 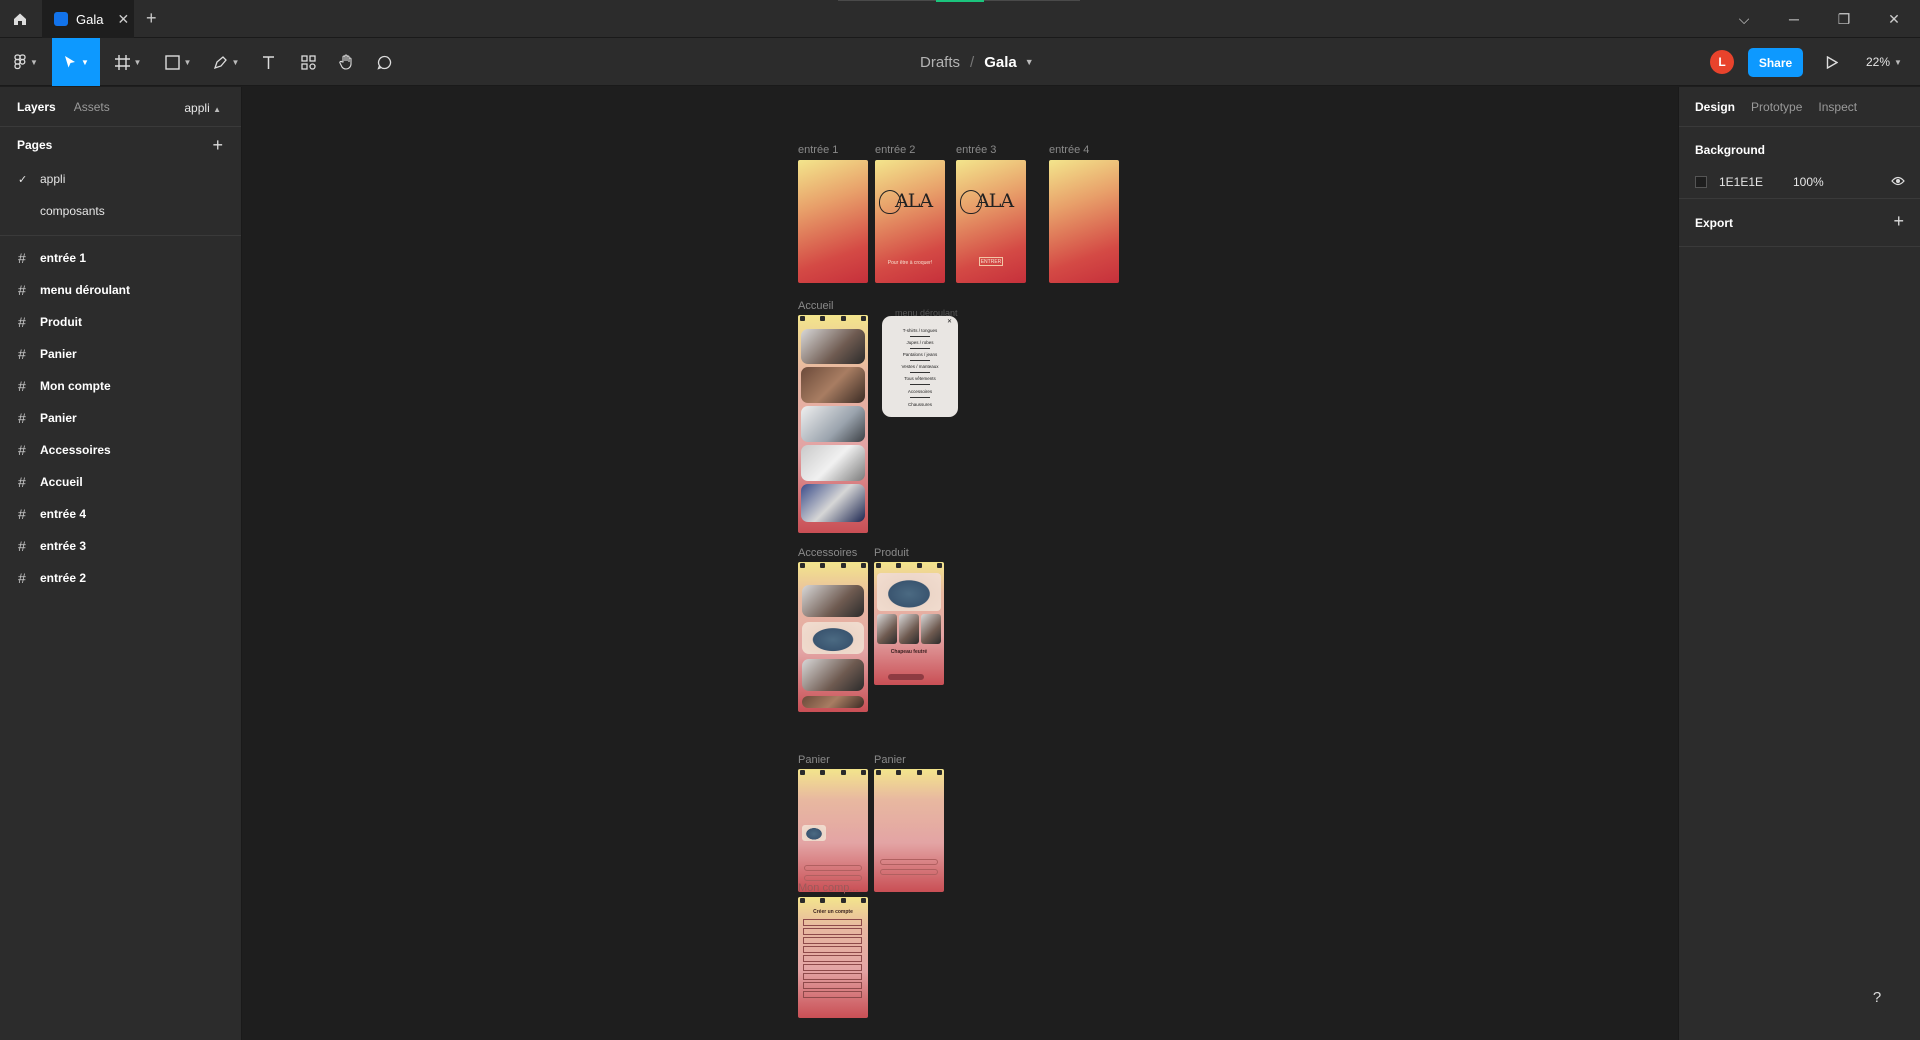 What do you see at coordinates (991, 221) in the screenshot?
I see `frame-entree-3: ALA ENTRER` at bounding box center [991, 221].